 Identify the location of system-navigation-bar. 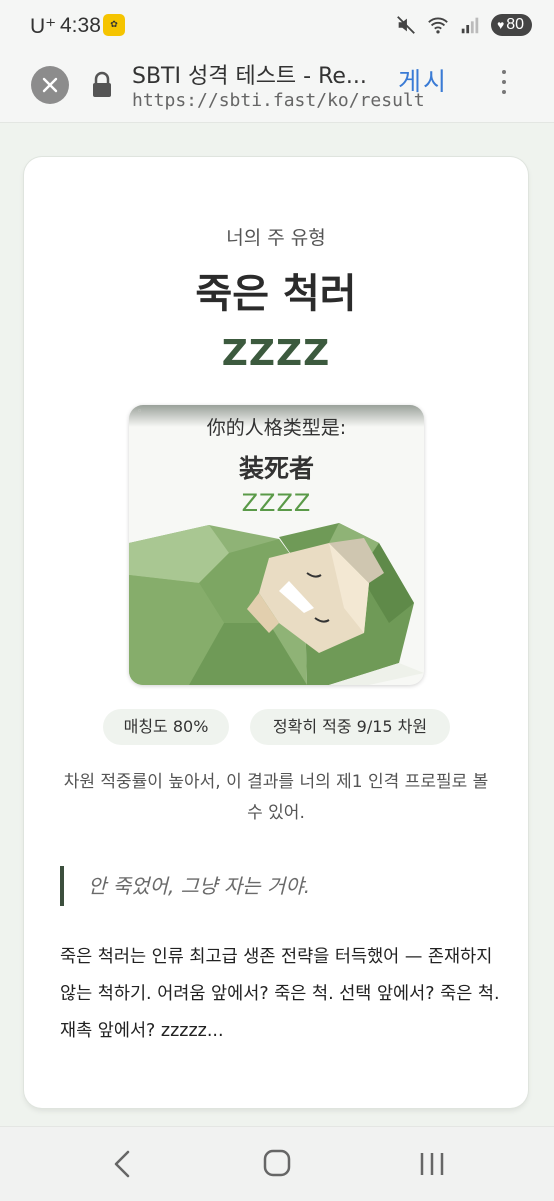
(277, 1163).